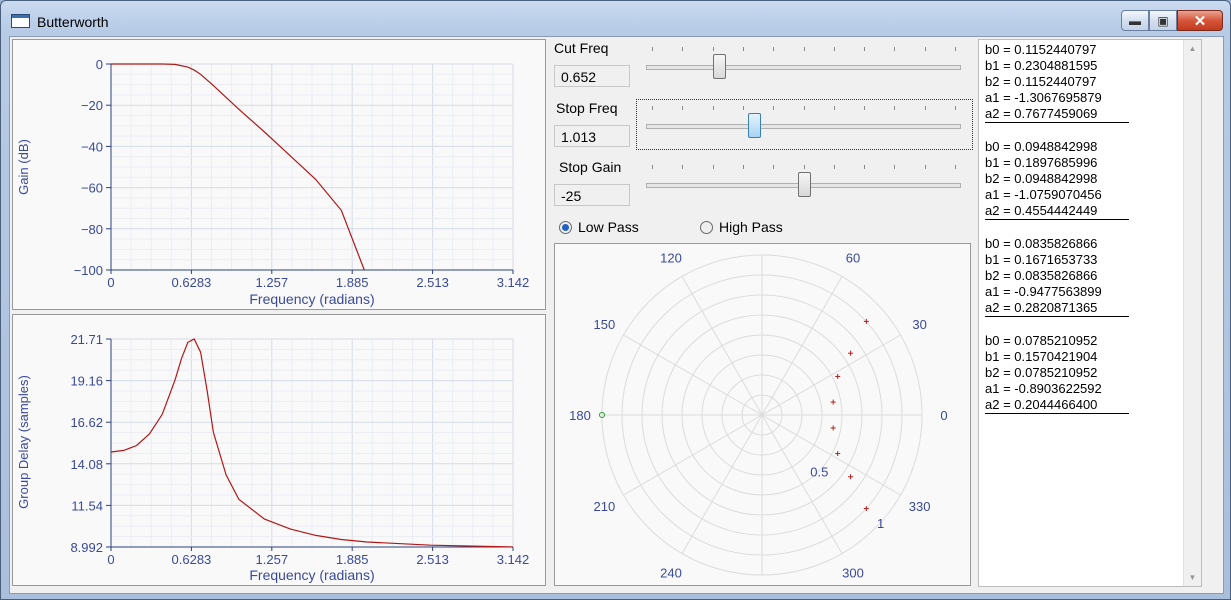 The width and height of the screenshot is (1231, 600). Describe the element at coordinates (86, 547) in the screenshot. I see `ytick-label: 8.992` at that location.